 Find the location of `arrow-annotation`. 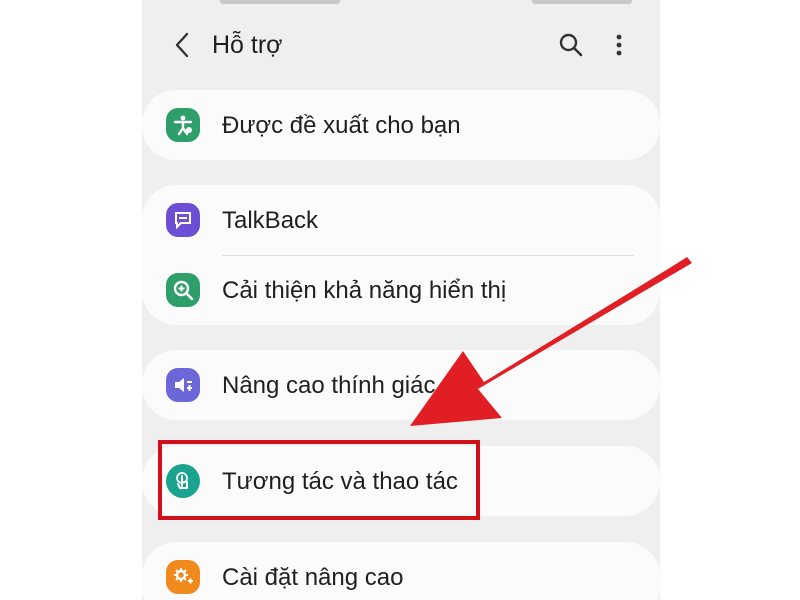

arrow-annotation is located at coordinates (551, 341).